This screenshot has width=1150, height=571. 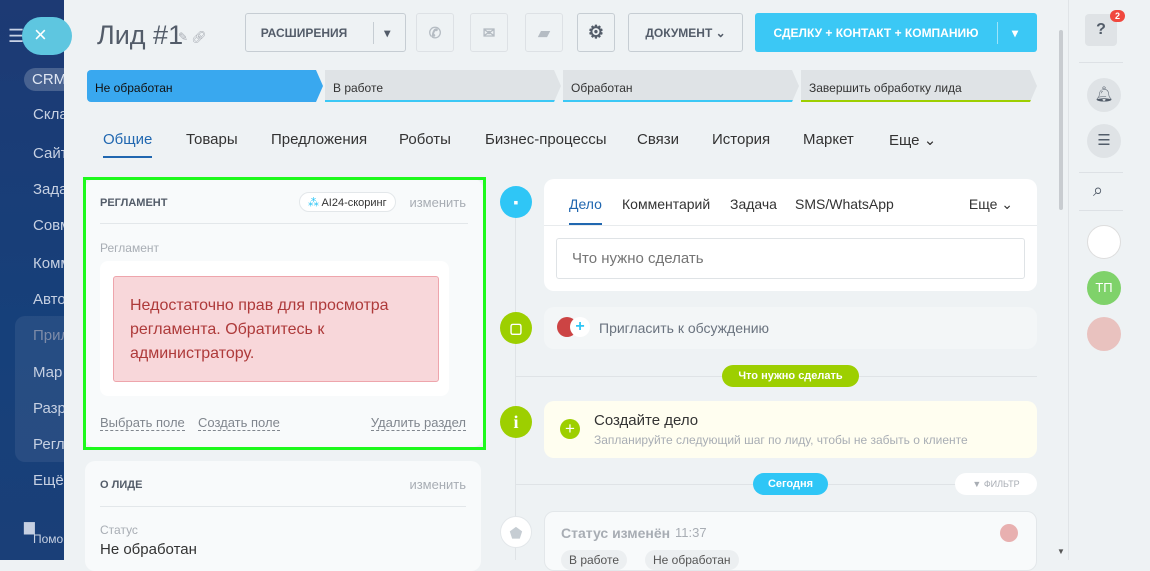 I want to click on convert-button: СДЕЛКУ + КОНТАКТ + КОМПАНИЮ ▾, so click(x=896, y=32).